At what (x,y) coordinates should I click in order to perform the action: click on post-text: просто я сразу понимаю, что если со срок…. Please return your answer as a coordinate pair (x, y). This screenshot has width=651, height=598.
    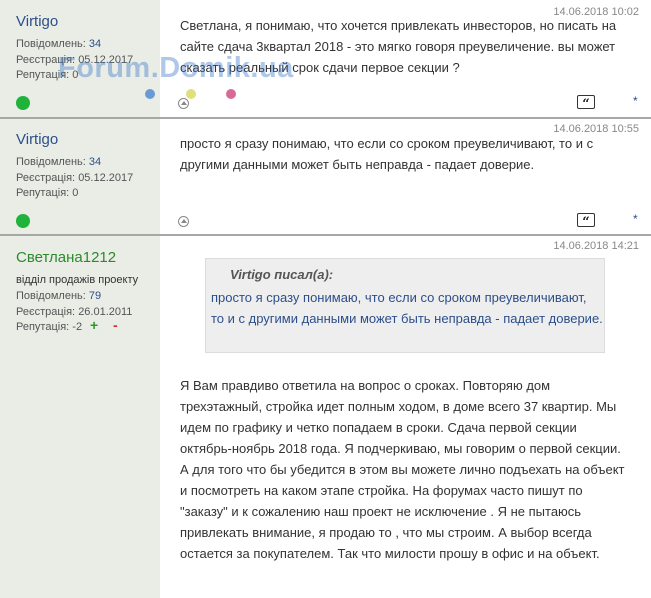
    Looking at the image, I should click on (387, 154).